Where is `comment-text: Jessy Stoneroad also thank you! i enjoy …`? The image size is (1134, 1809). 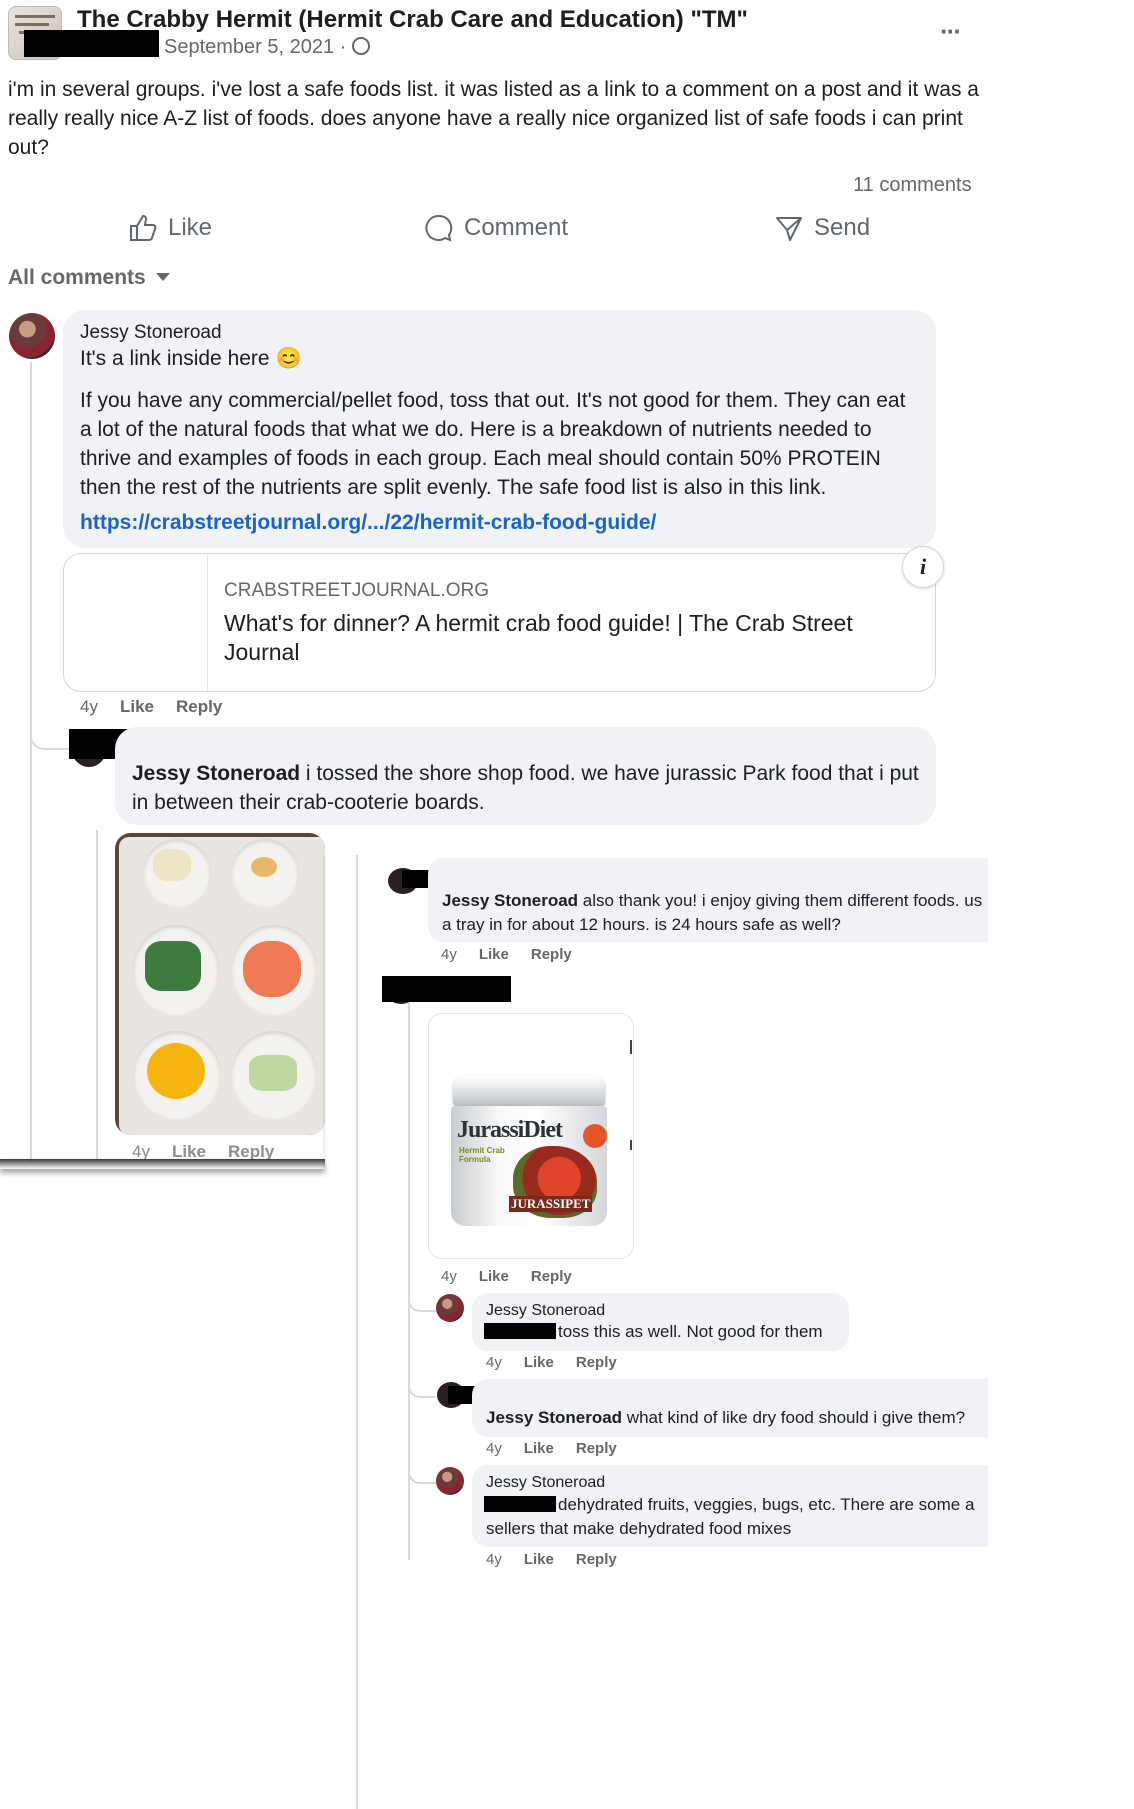
comment-text: Jessy Stoneroad also thank you! i enjoy … is located at coordinates (714, 913).